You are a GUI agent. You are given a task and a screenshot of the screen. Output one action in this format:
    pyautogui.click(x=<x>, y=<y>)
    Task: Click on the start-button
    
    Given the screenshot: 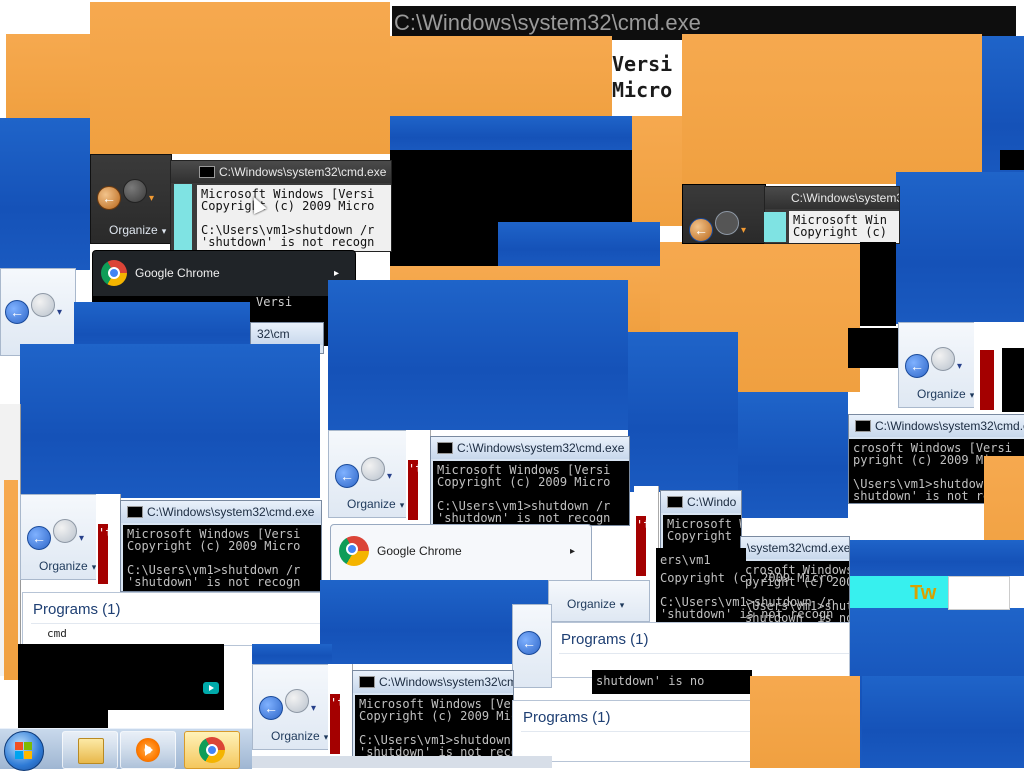 What is the action you would take?
    pyautogui.click(x=24, y=751)
    